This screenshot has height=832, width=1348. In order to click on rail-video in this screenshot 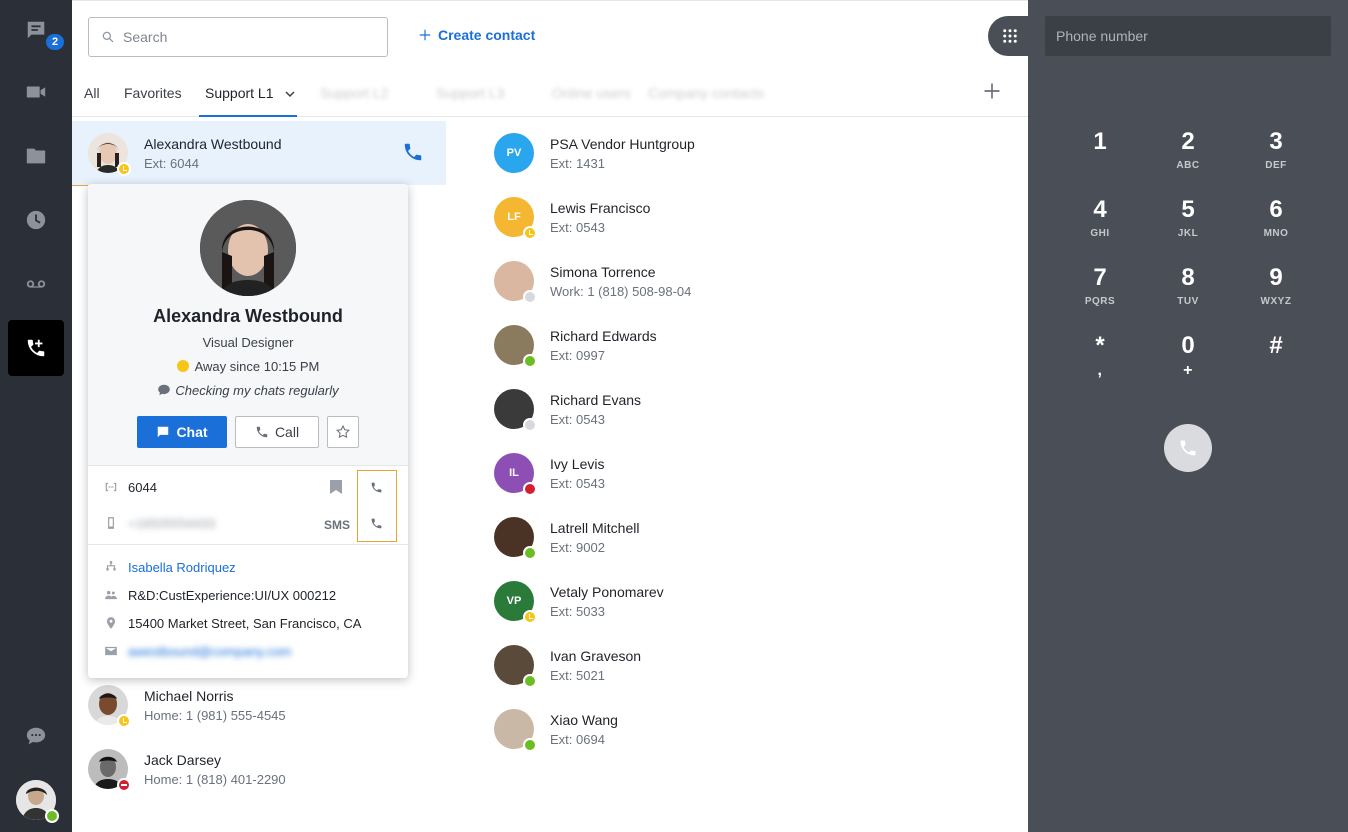, I will do `click(36, 92)`.